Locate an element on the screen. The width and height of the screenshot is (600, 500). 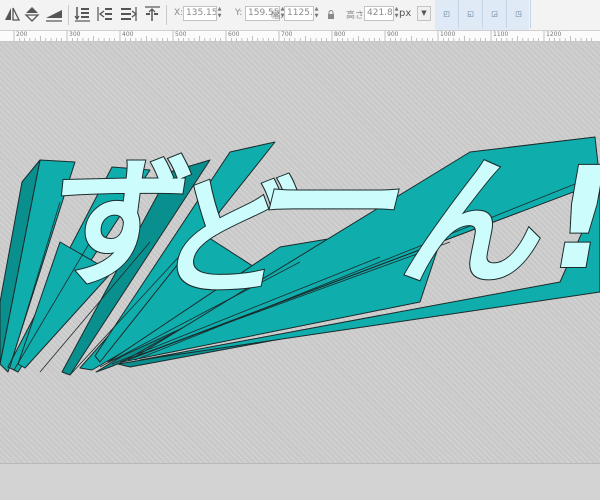
width-spinner: ▲ ▼ is located at coordinates (316, 13).